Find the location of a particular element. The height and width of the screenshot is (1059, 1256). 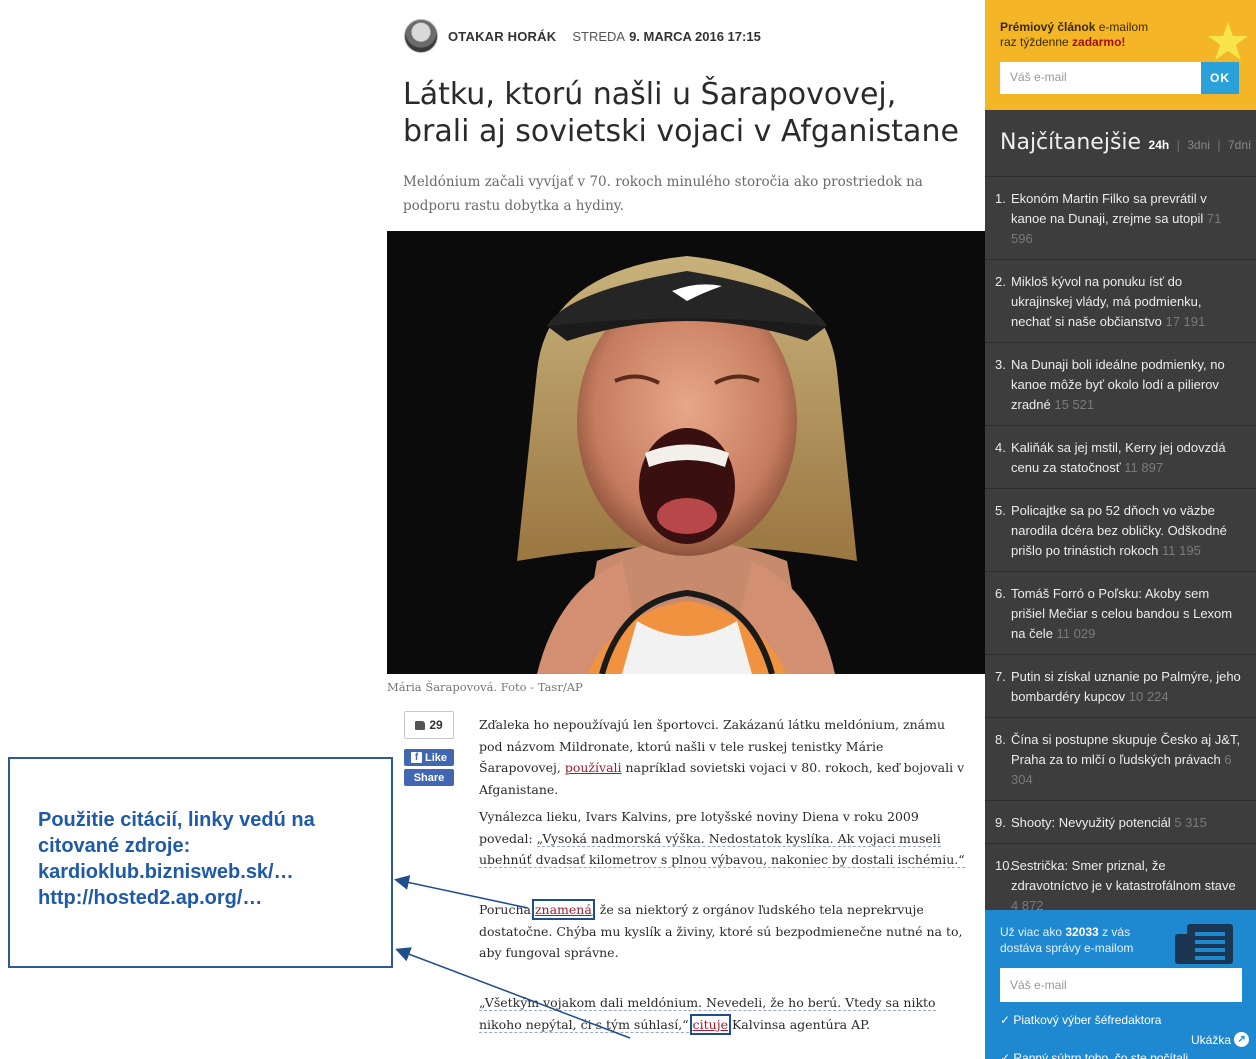

item-title: Shooty: Nevyužitý potenciál is located at coordinates (1091, 822).